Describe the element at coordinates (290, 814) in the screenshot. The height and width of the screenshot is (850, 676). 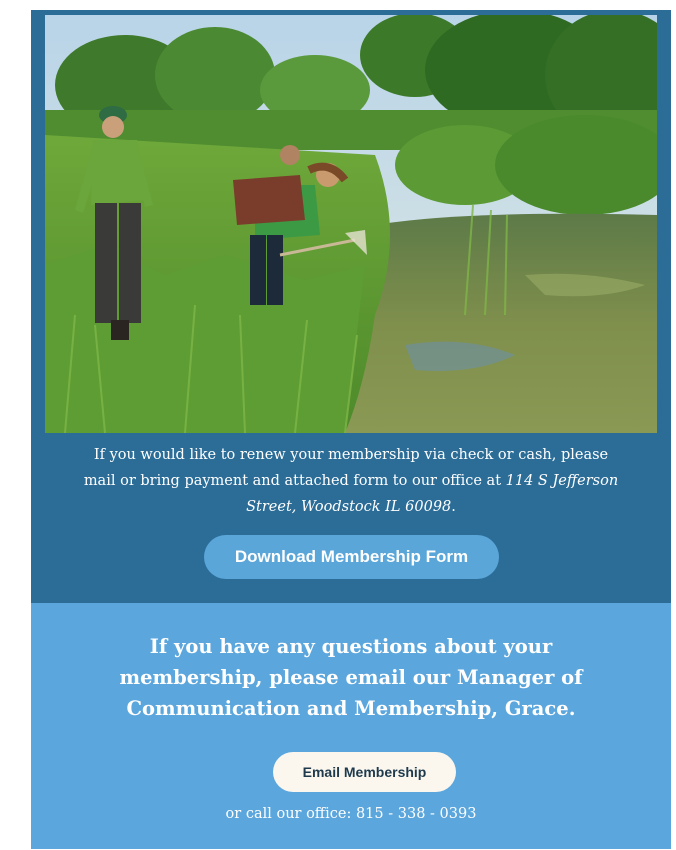
I see `call-prefix: or call our office:` at that location.